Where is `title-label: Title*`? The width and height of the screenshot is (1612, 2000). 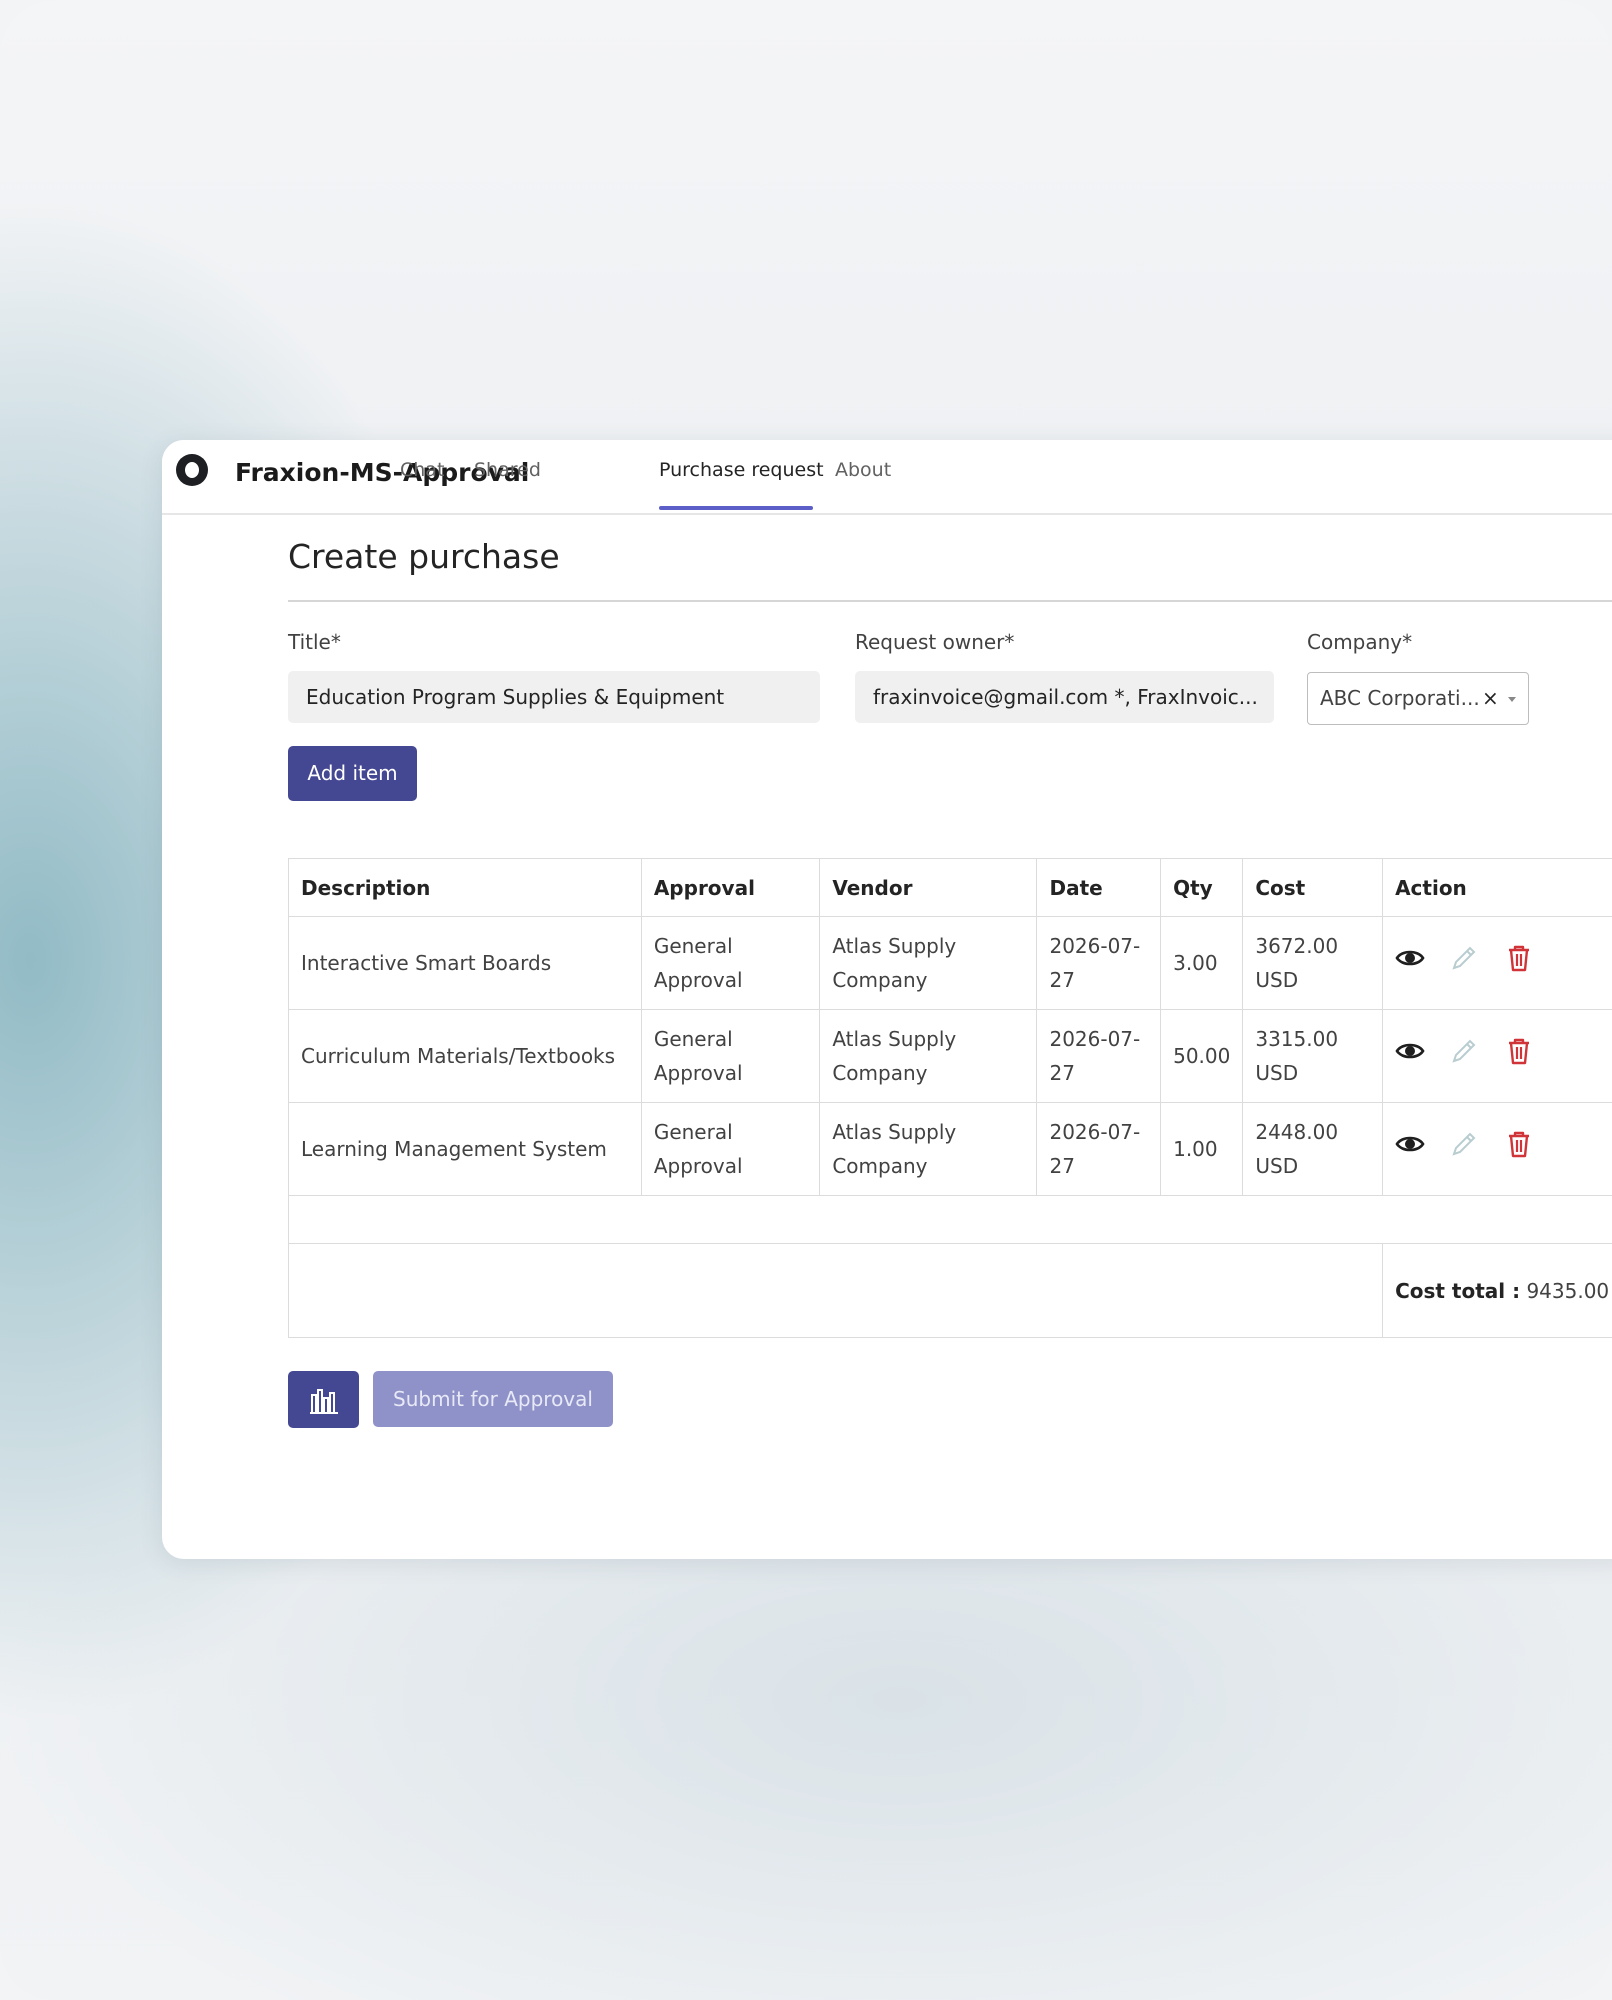
title-label: Title* is located at coordinates (314, 642).